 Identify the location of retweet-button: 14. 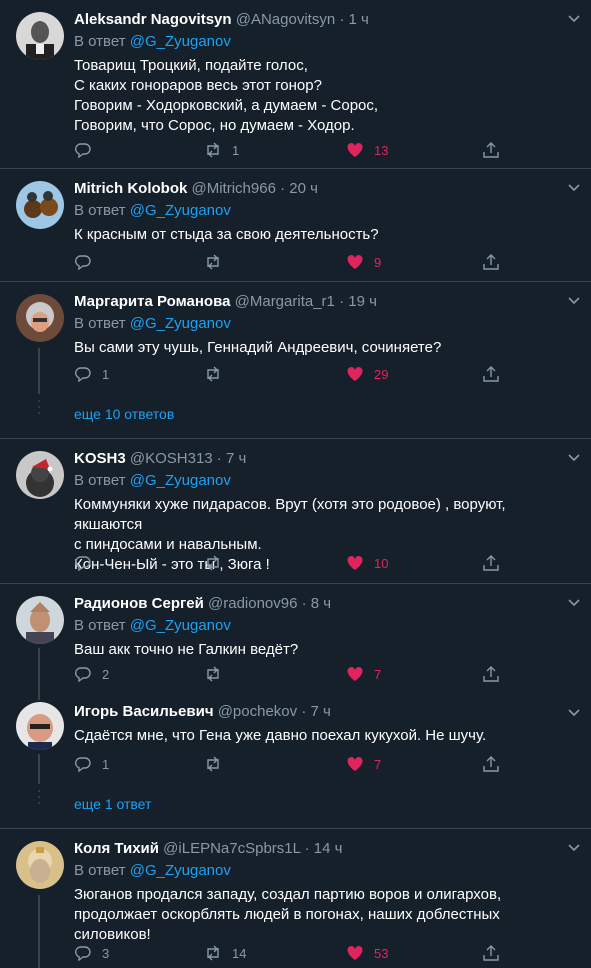
(225, 953).